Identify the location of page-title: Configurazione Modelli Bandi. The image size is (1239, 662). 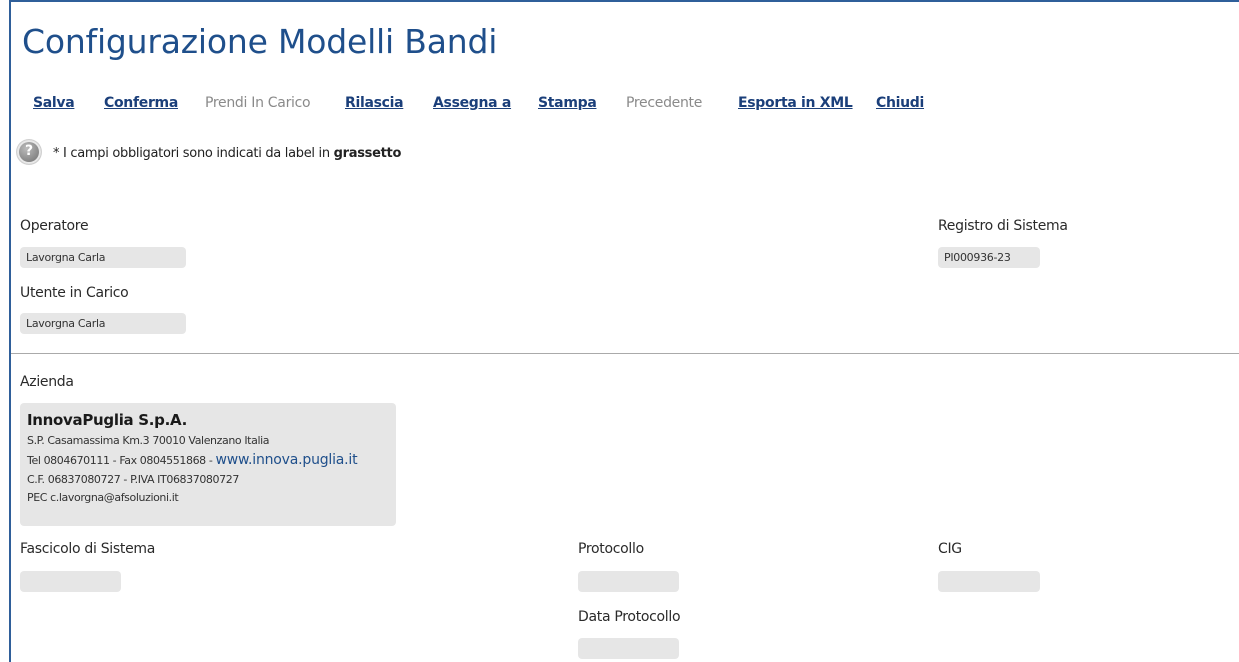
(260, 41).